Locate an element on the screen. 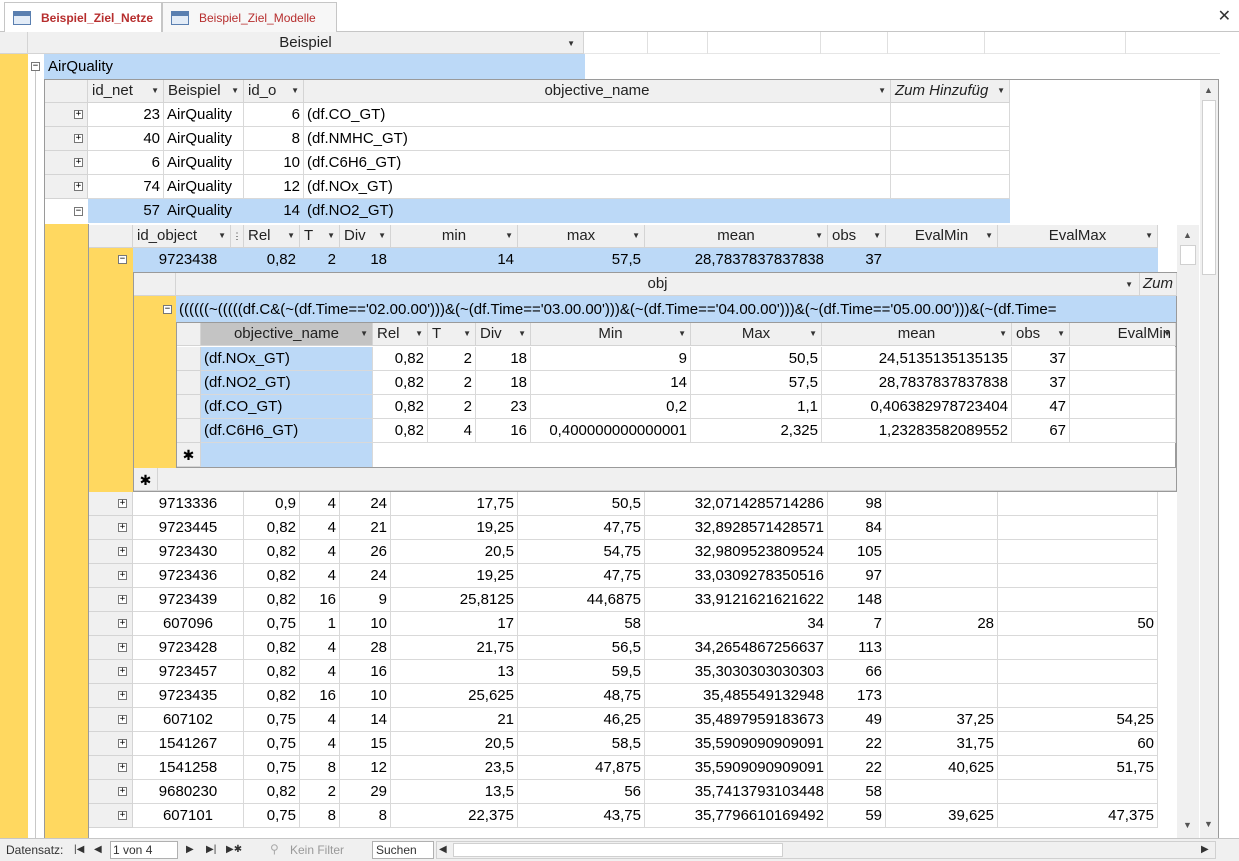 Image resolution: width=1239 pixels, height=861 pixels. table-cell: 0,75 is located at coordinates (272, 744).